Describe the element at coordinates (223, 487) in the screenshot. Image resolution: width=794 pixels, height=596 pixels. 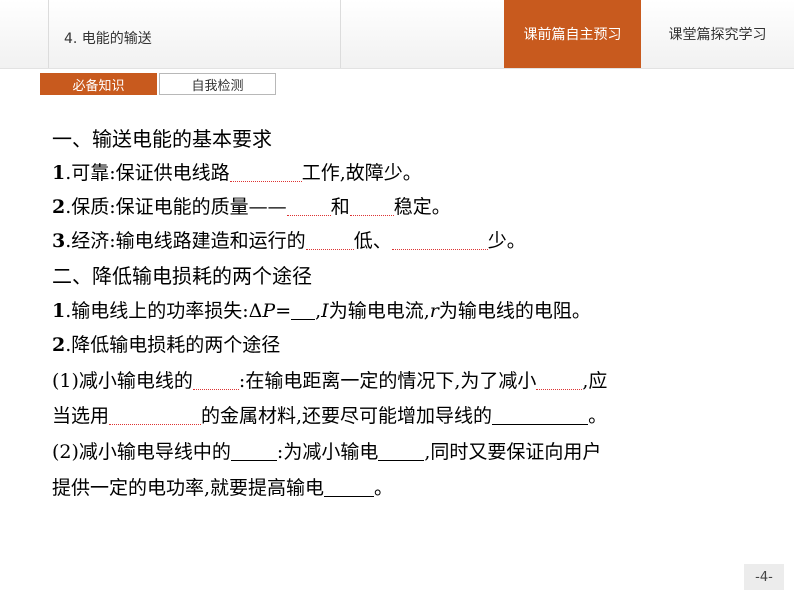
I see `item-way-2-line-2: 提供一定的电功率,就要提高输电。` at that location.